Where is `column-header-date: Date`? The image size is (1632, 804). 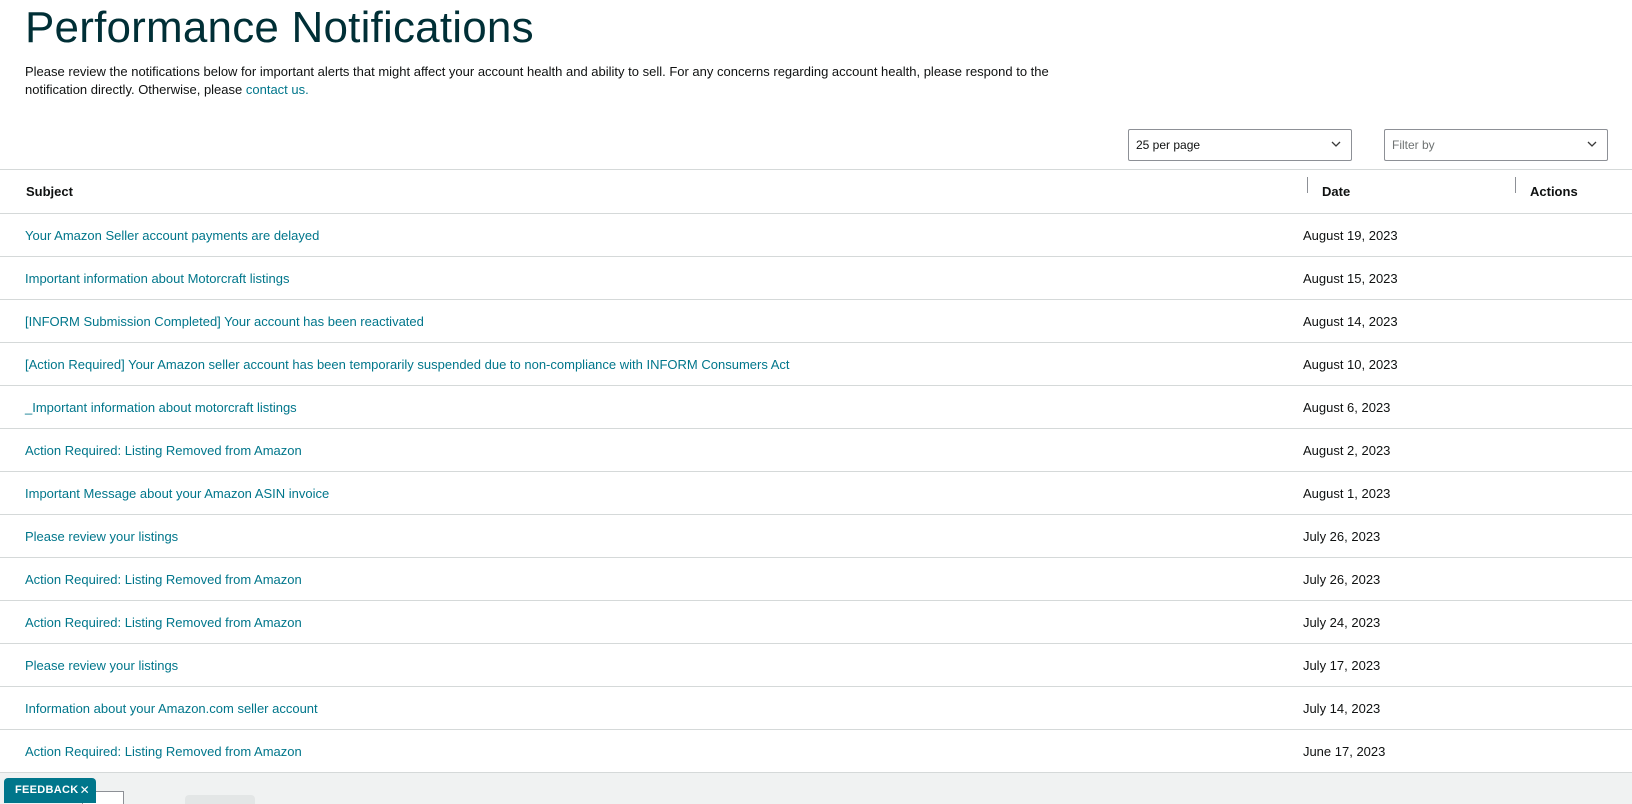 column-header-date: Date is located at coordinates (1411, 188).